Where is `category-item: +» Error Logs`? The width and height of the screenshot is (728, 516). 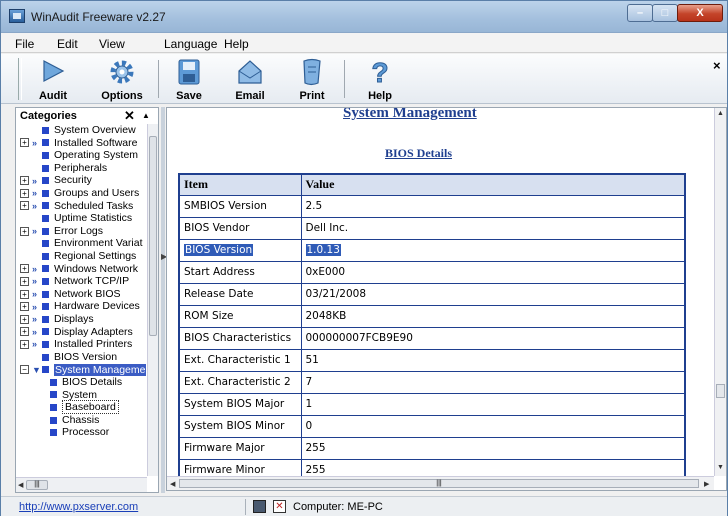 category-item: +» Error Logs is located at coordinates (61, 231).